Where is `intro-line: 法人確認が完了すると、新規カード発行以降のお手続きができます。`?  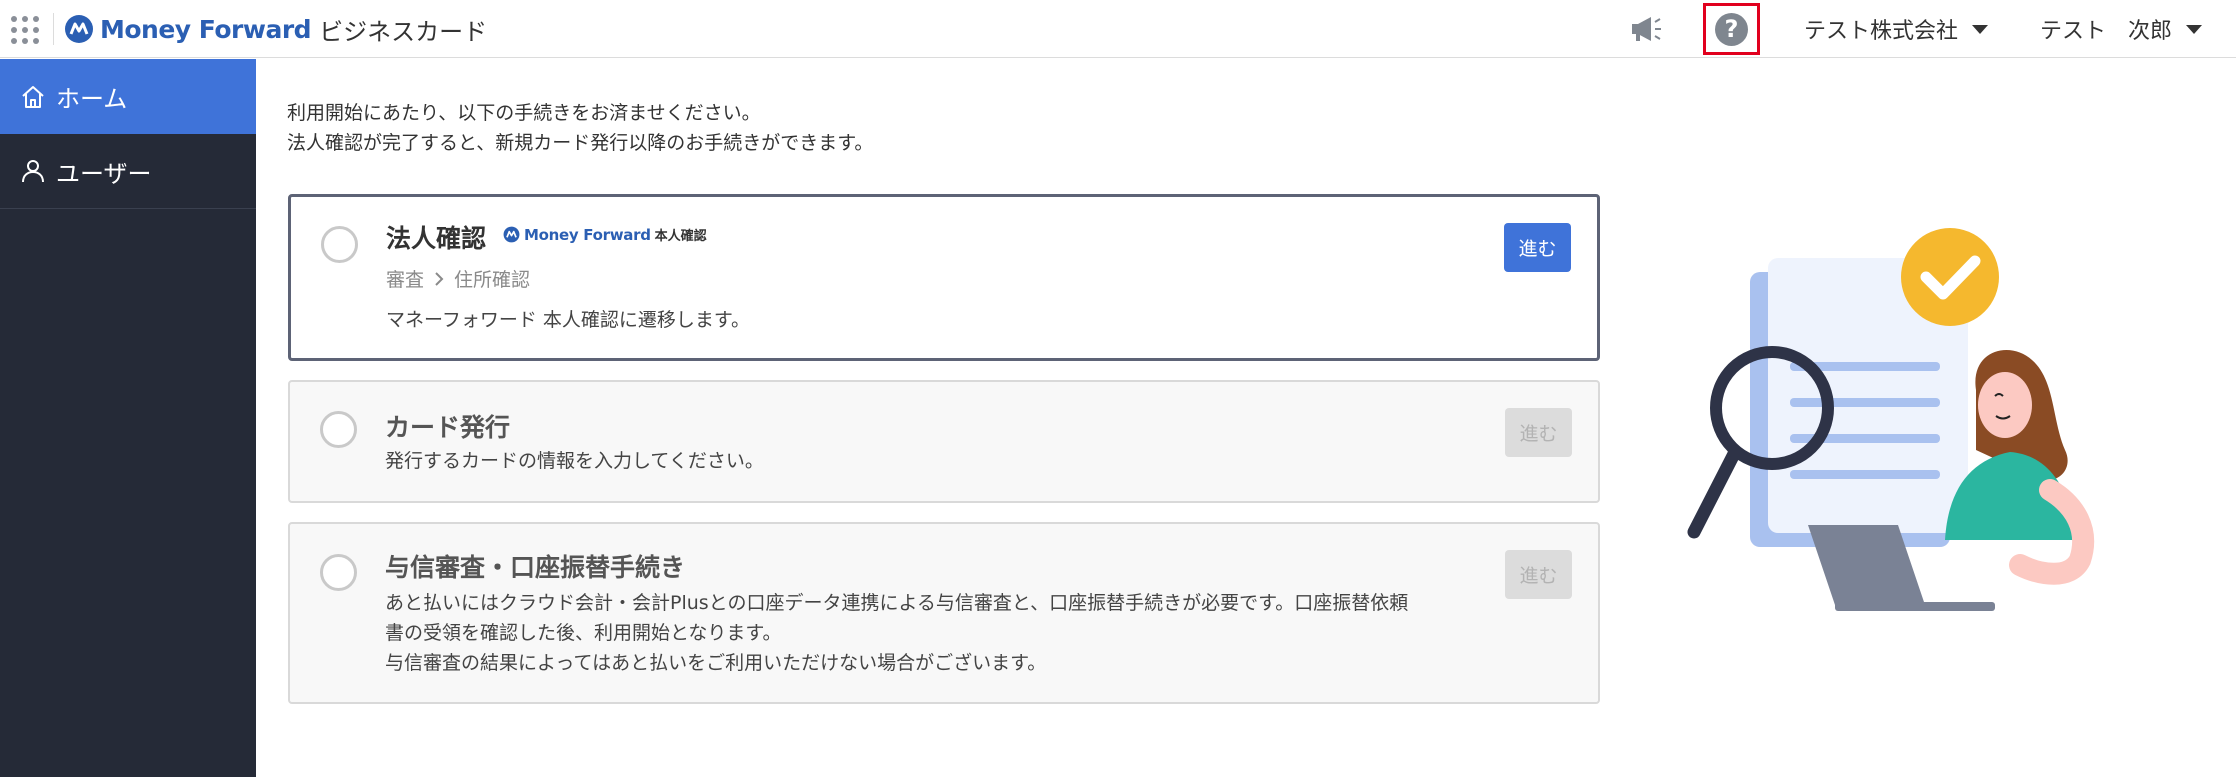 intro-line: 法人確認が完了すると、新規カード発行以降のお手続きができます。 is located at coordinates (580, 143).